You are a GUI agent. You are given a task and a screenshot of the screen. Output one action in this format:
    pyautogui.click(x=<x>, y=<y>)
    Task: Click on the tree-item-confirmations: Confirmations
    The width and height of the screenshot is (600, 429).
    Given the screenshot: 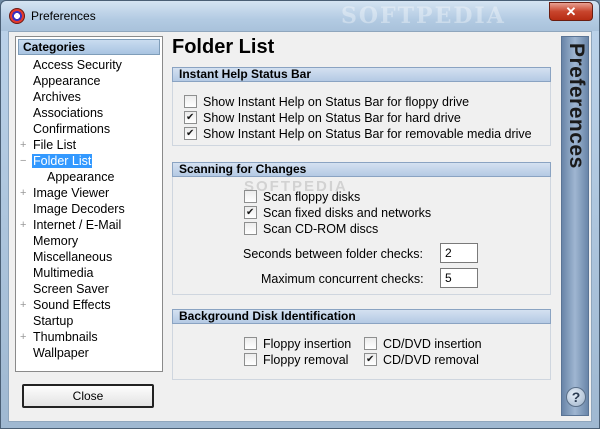 What is the action you would take?
    pyautogui.click(x=89, y=129)
    